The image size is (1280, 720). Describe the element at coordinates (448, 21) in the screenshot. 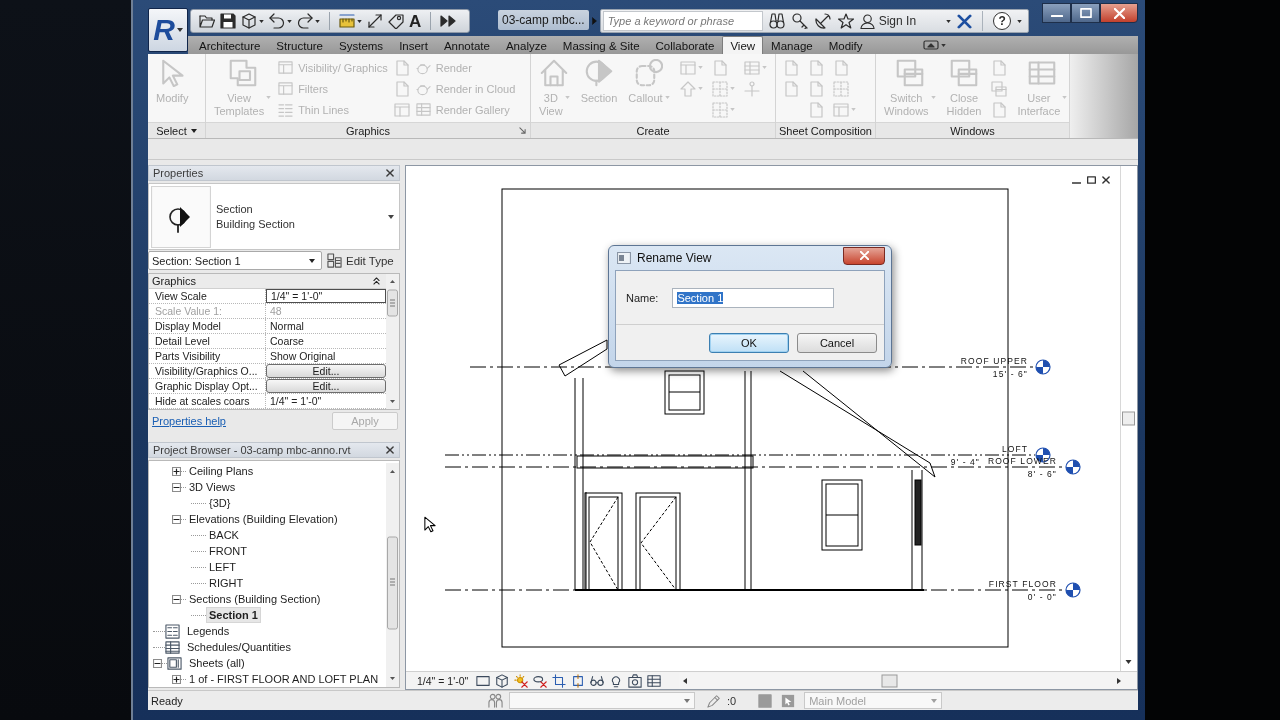

I see `more-tools-button` at that location.